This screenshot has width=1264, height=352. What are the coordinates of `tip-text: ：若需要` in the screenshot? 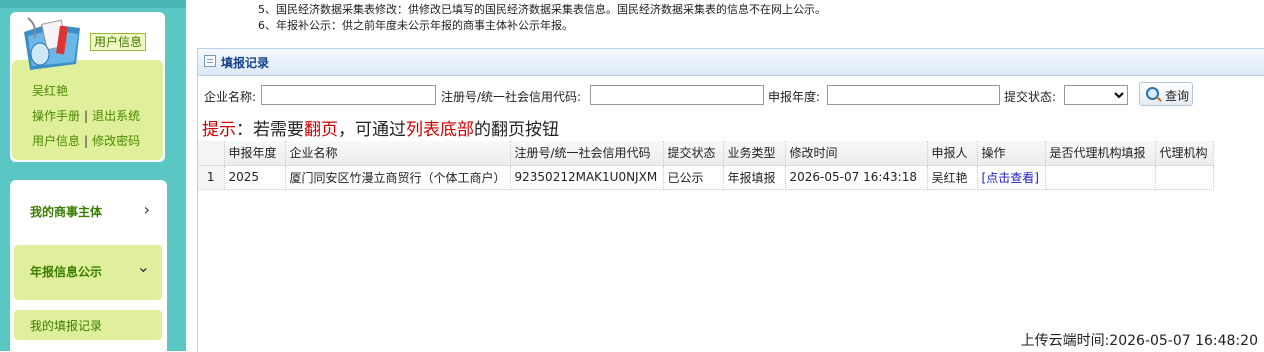 It's located at (270, 130).